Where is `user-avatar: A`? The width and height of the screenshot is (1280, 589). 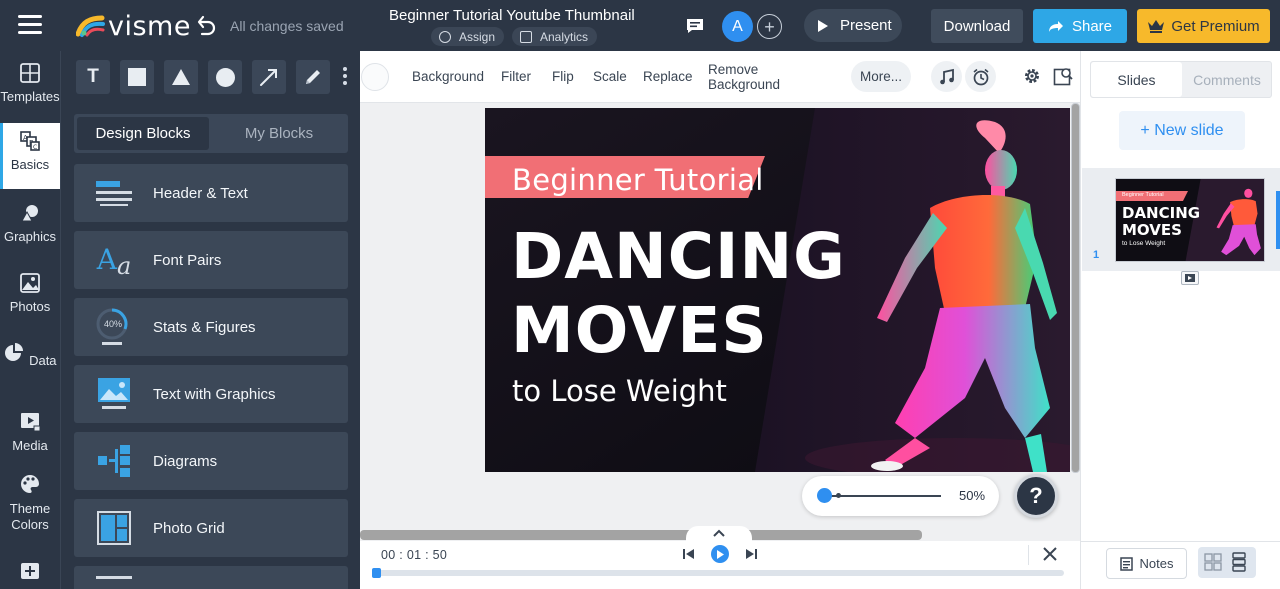 user-avatar: A is located at coordinates (737, 26).